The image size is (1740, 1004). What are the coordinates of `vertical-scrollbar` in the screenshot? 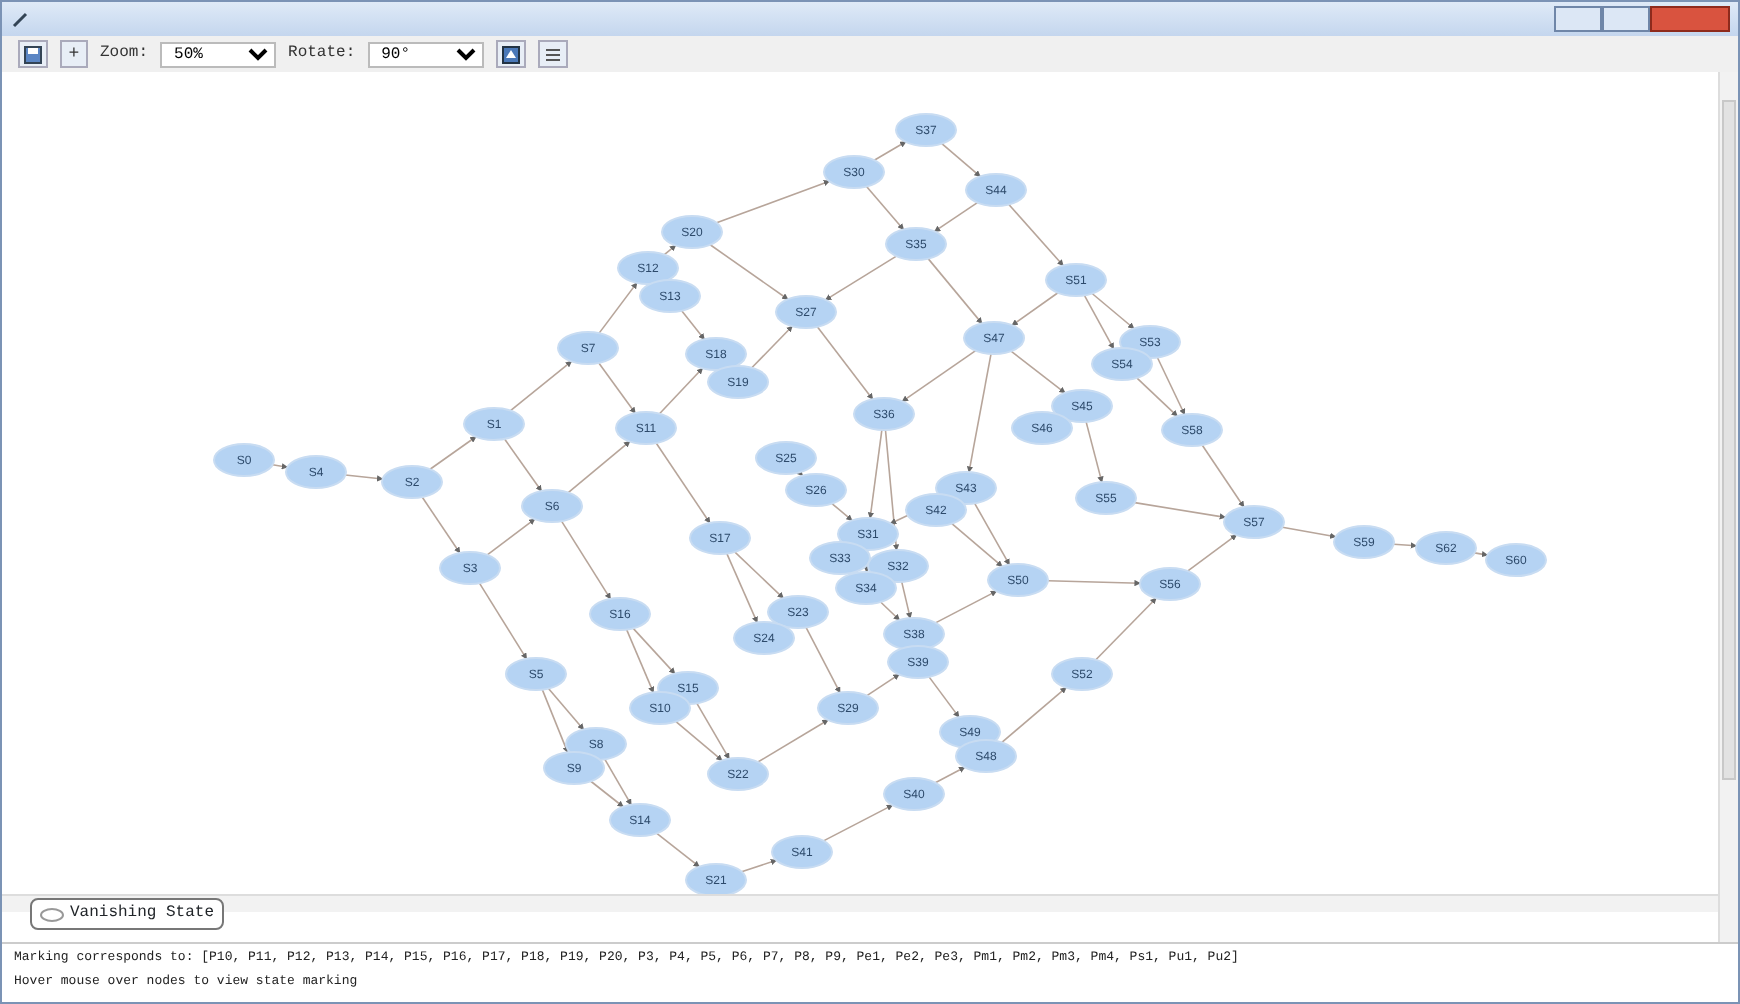 It's located at (1728, 507).